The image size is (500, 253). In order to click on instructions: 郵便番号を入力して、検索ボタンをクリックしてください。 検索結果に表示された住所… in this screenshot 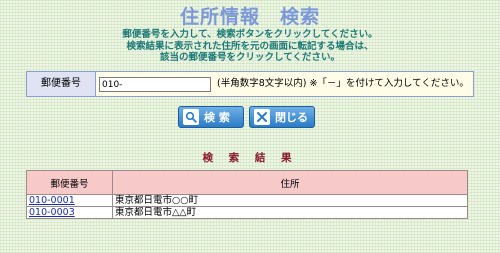, I will do `click(250, 46)`.